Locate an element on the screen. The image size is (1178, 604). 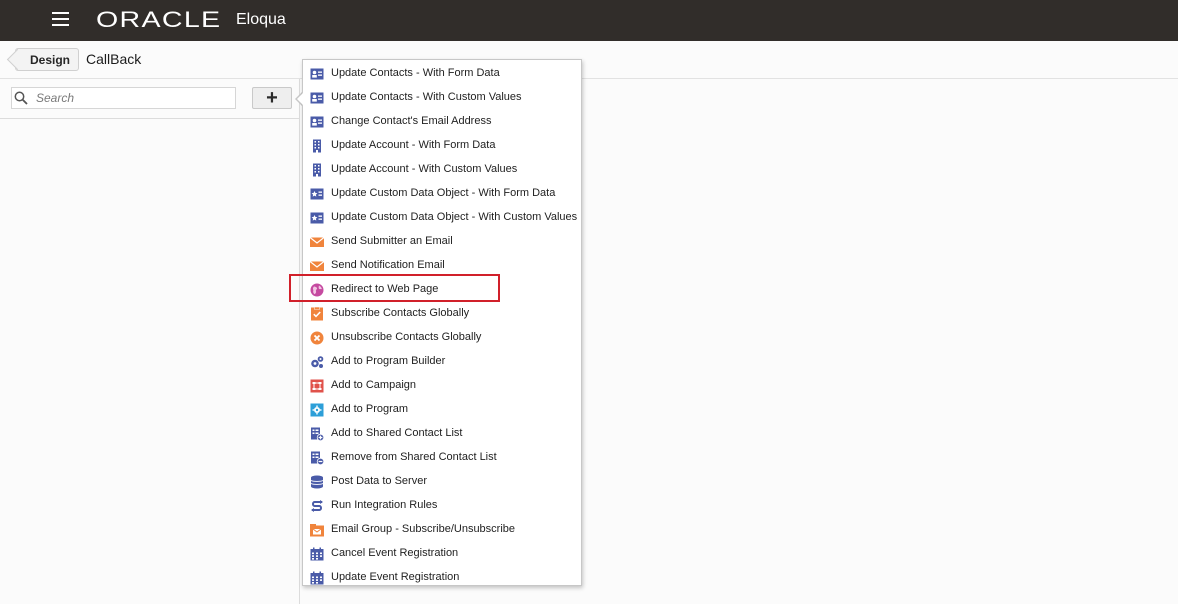
breadcrumb: Design CallBack is located at coordinates (589, 60).